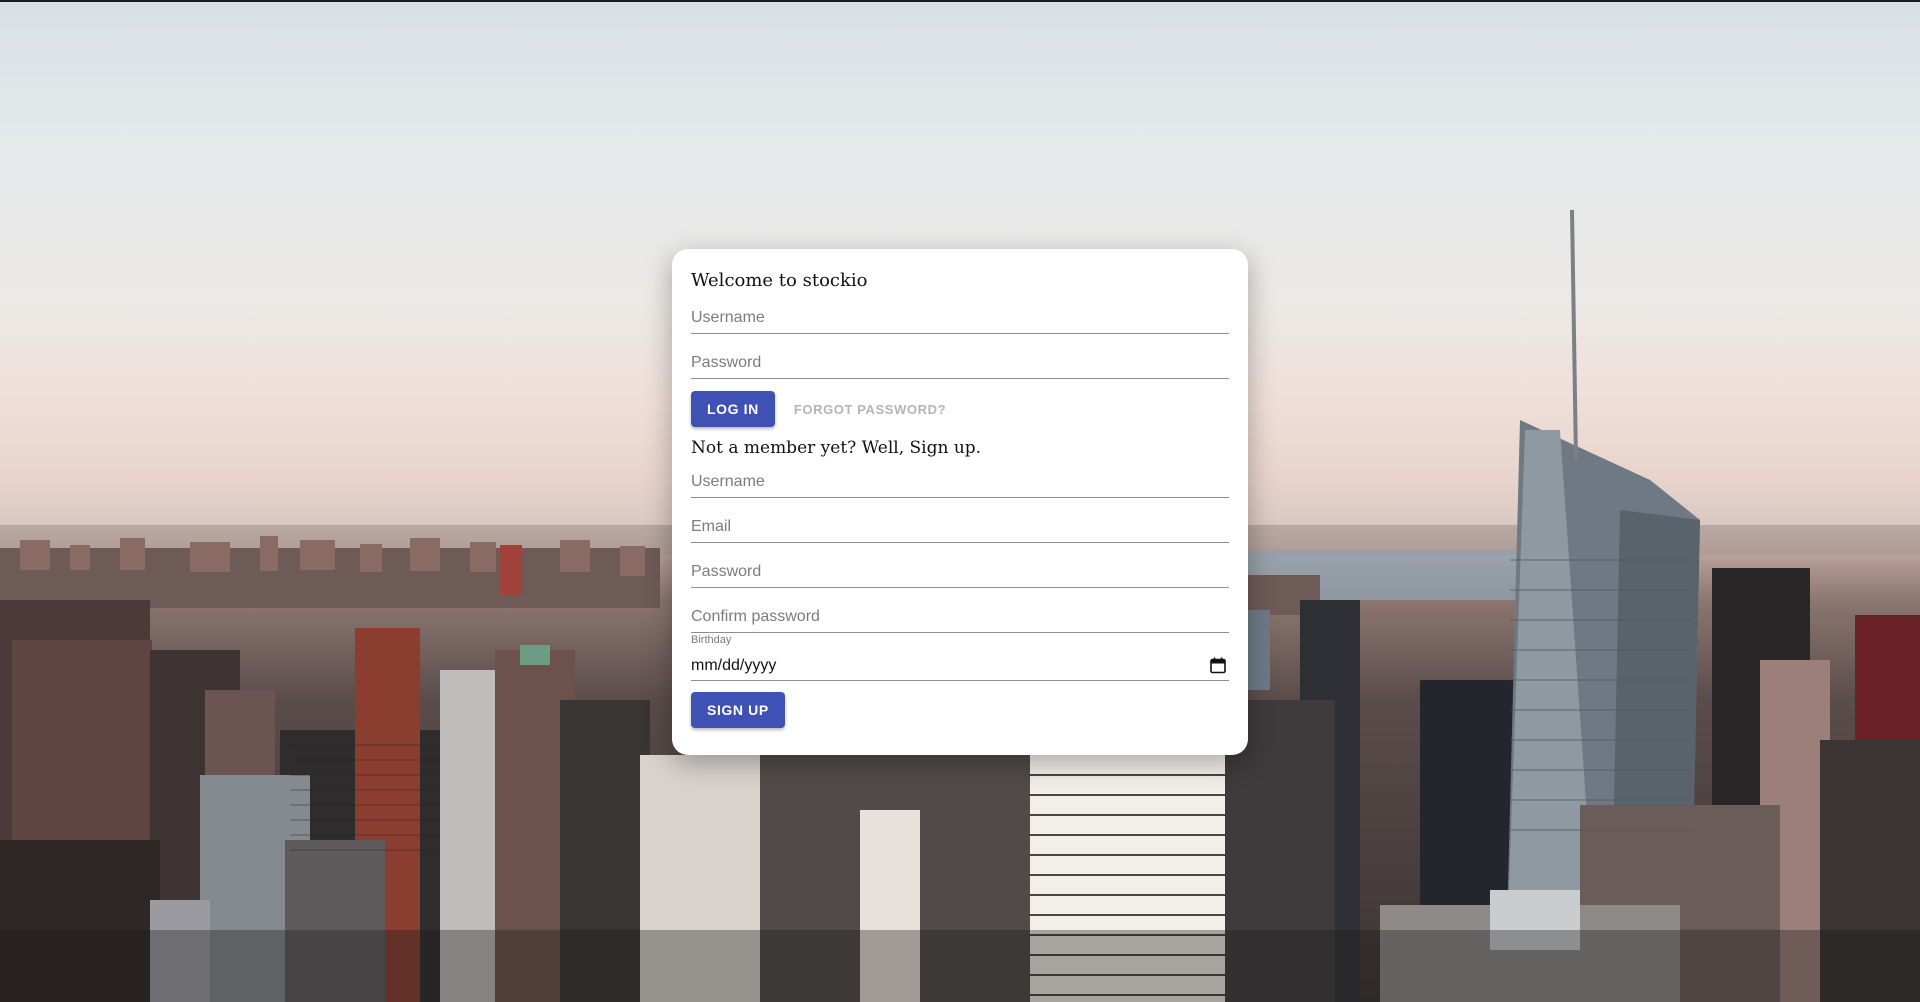 The width and height of the screenshot is (1920, 1002). What do you see at coordinates (779, 280) in the screenshot?
I see `login-title: Welcome to stockio` at bounding box center [779, 280].